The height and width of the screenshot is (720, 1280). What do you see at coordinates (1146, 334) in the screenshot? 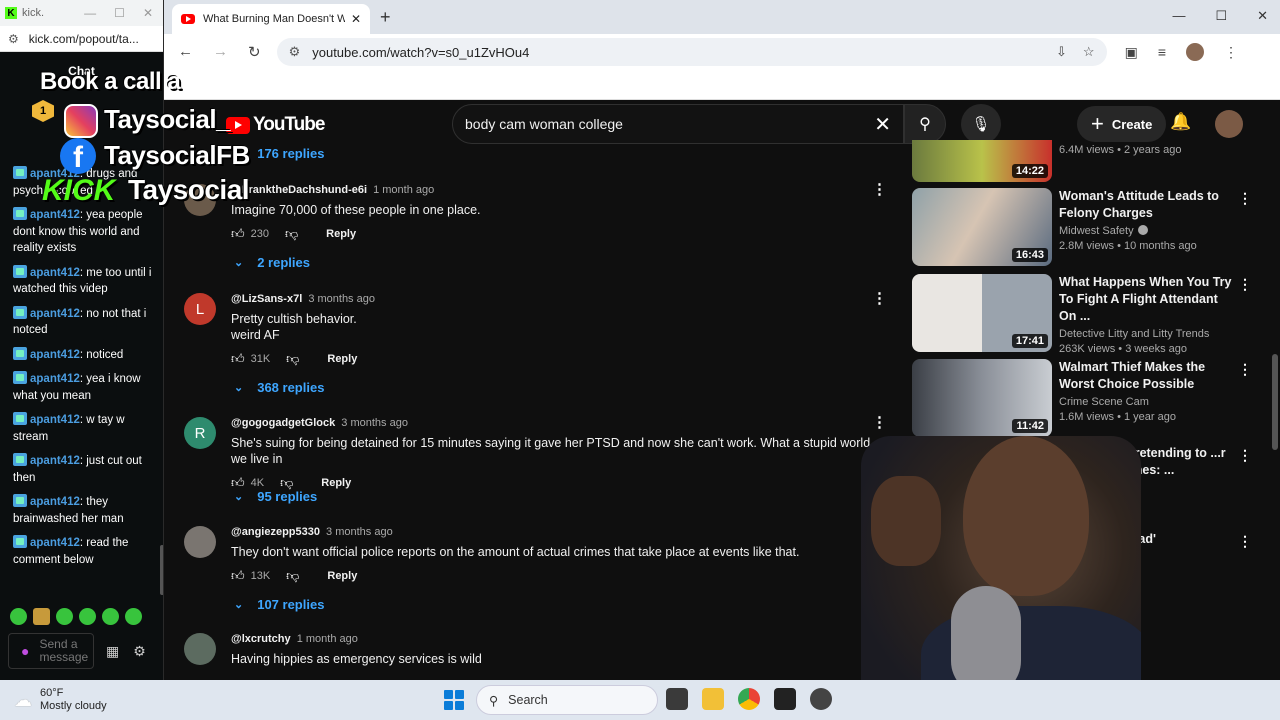
I see `channel-name: Detective Litty and Litty Trends` at bounding box center [1146, 334].